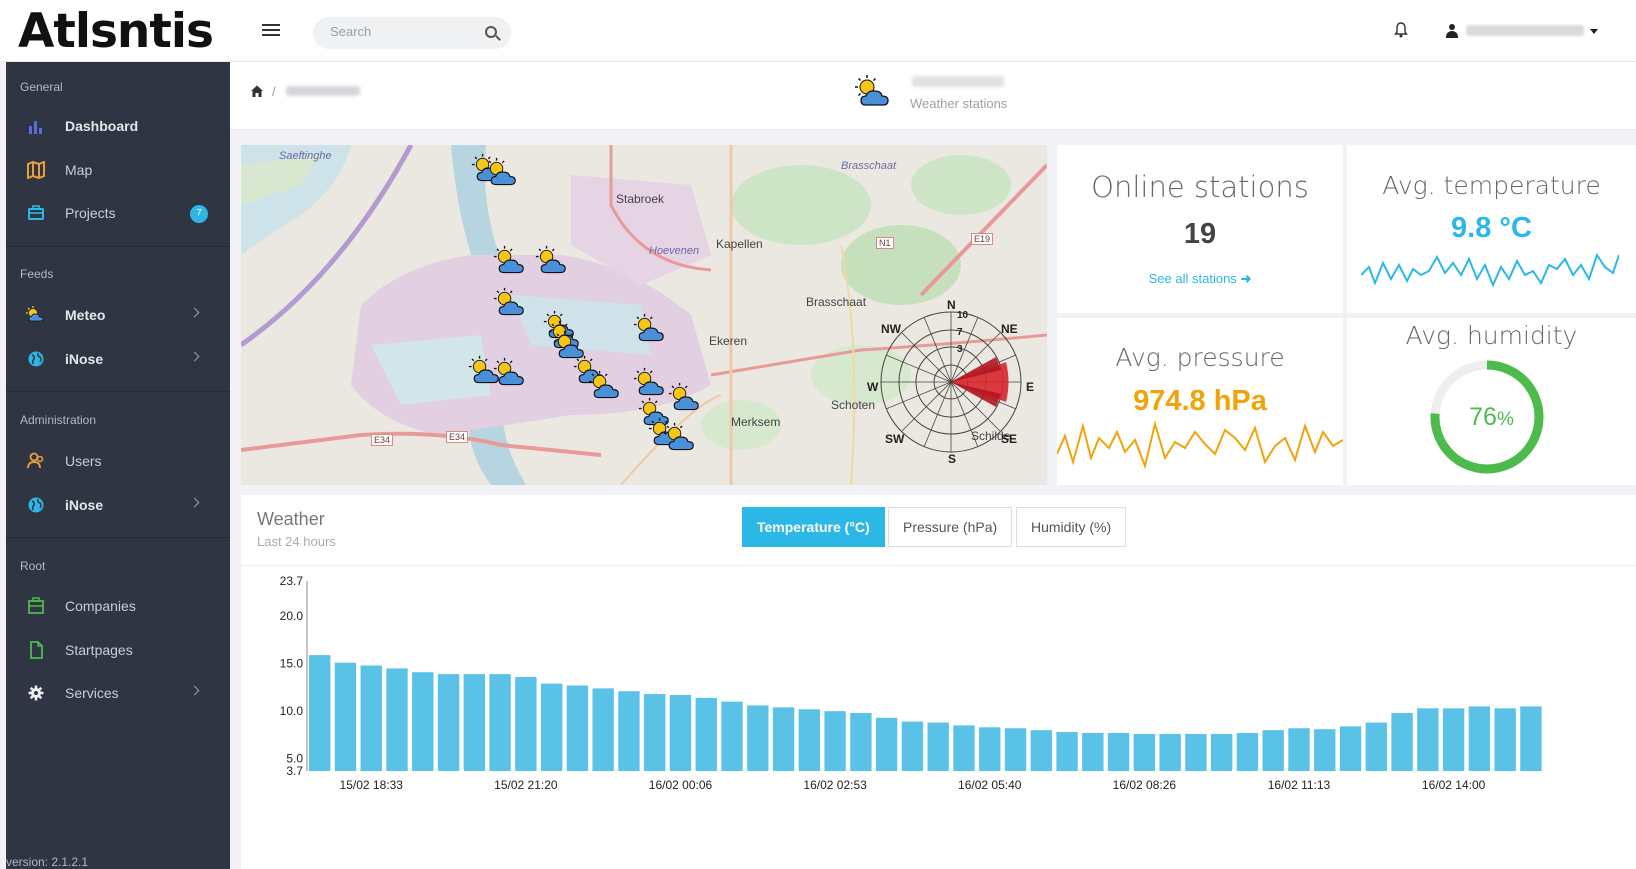 The image size is (1636, 869). Describe the element at coordinates (271, 31) in the screenshot. I see `menu-toggle-icon` at that location.